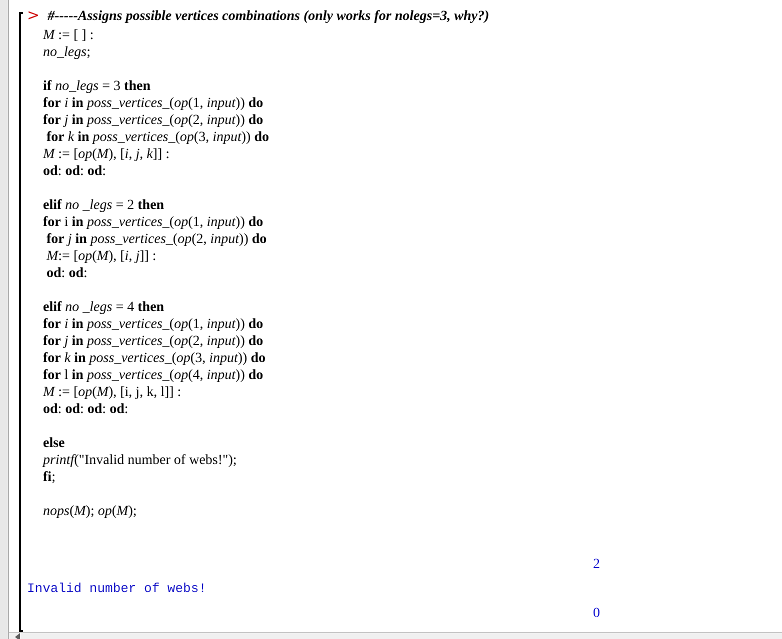 Image resolution: width=782 pixels, height=639 pixels. I want to click on code-line: od: od: od:, so click(75, 171).